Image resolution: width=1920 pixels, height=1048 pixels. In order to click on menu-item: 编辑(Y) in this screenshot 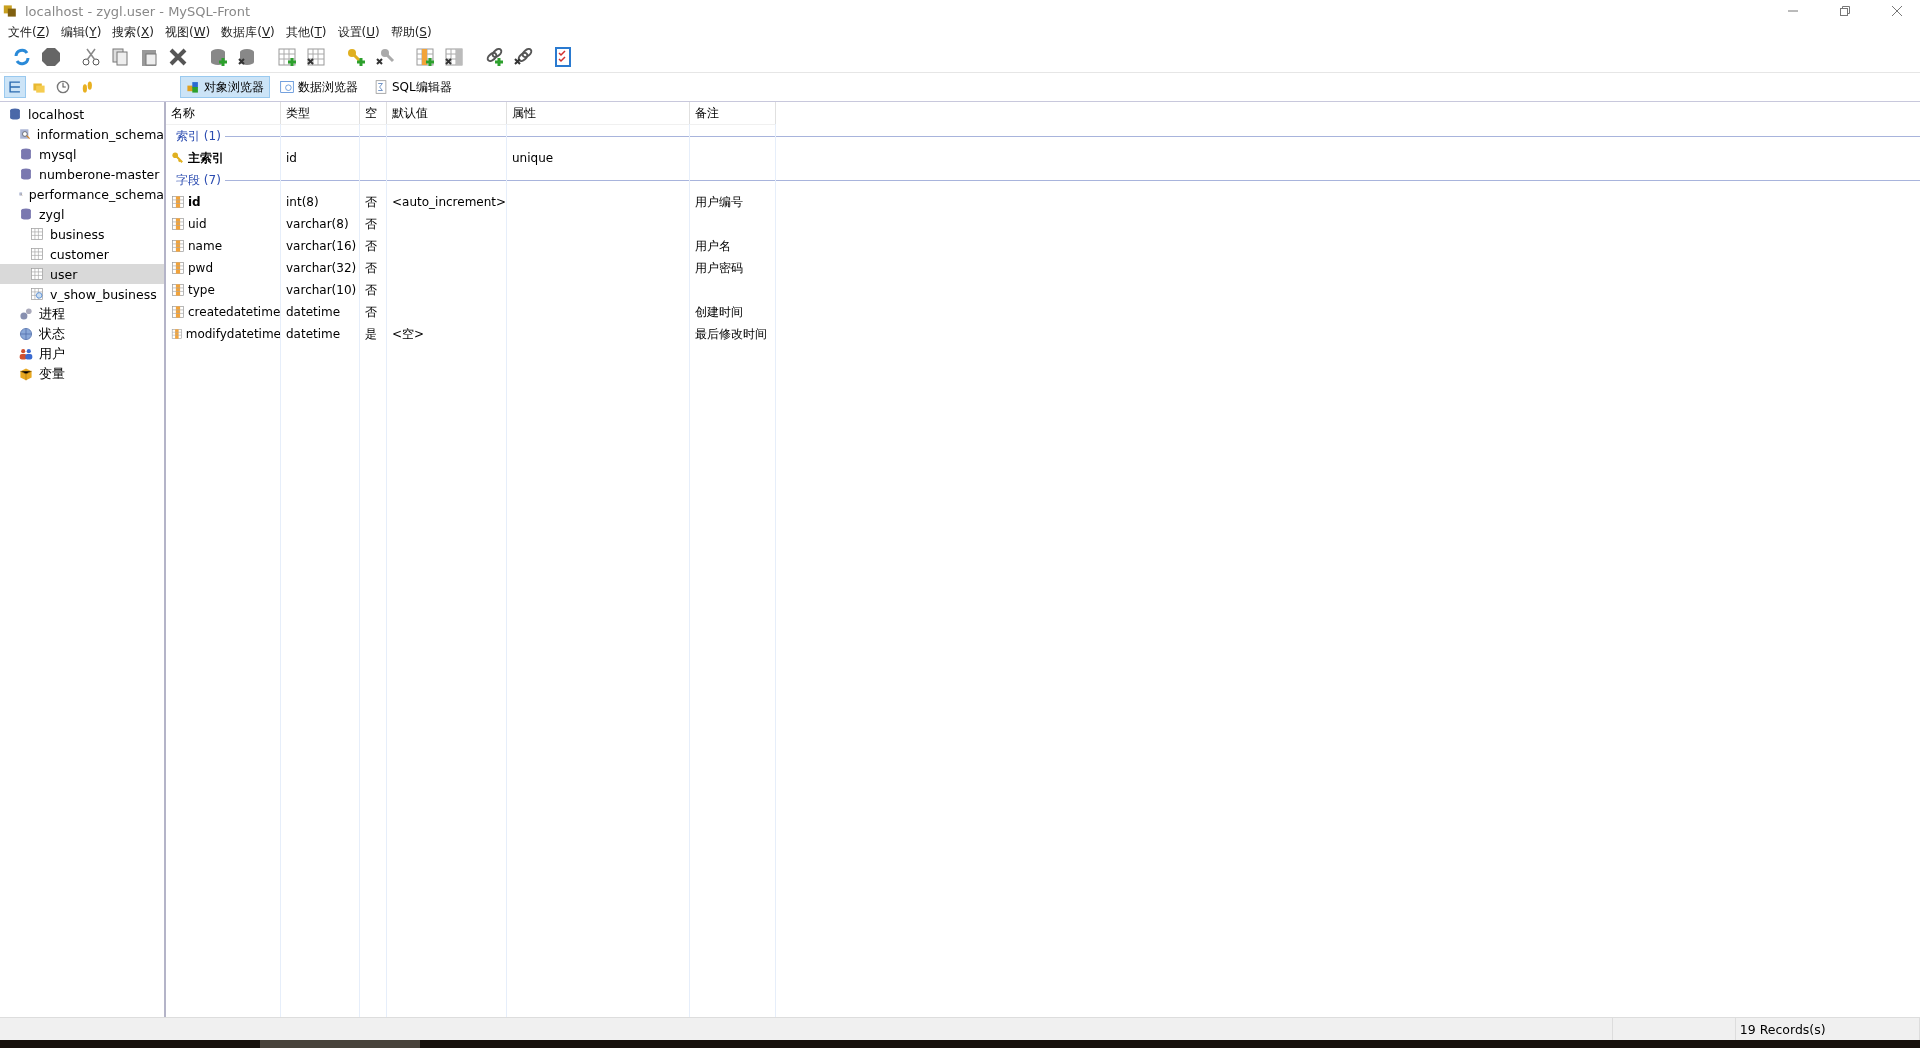, I will do `click(82, 32)`.